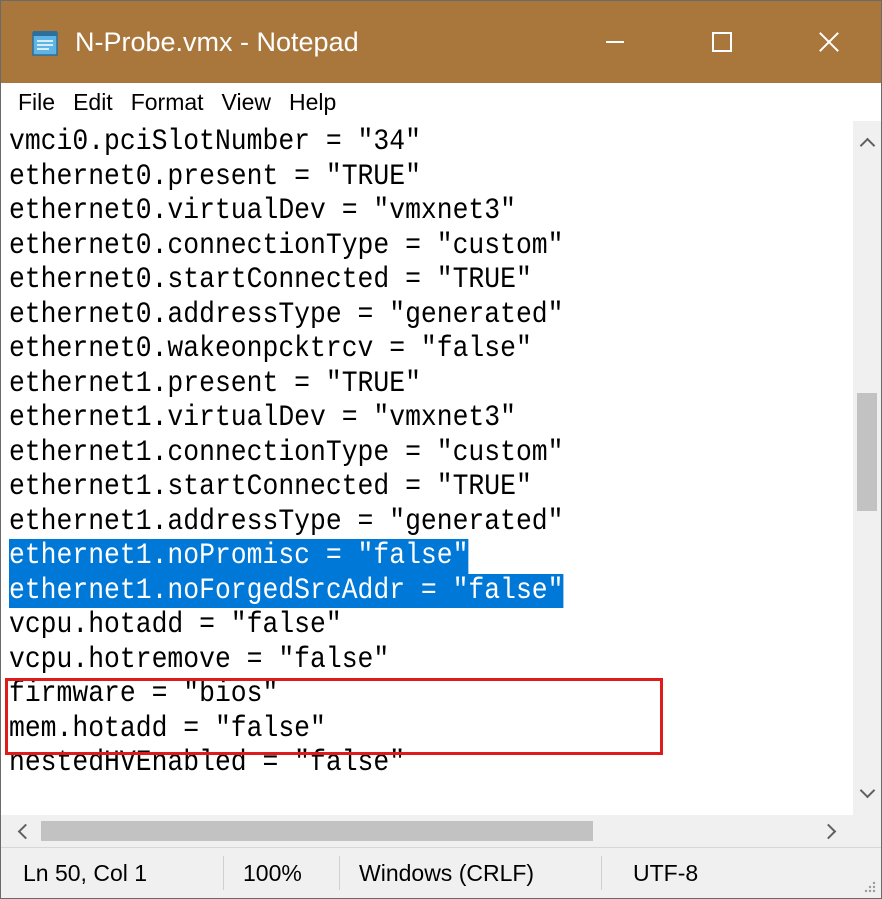 The width and height of the screenshot is (882, 899). I want to click on text-line: ethernet0.addressType = "generated", so click(286, 314).